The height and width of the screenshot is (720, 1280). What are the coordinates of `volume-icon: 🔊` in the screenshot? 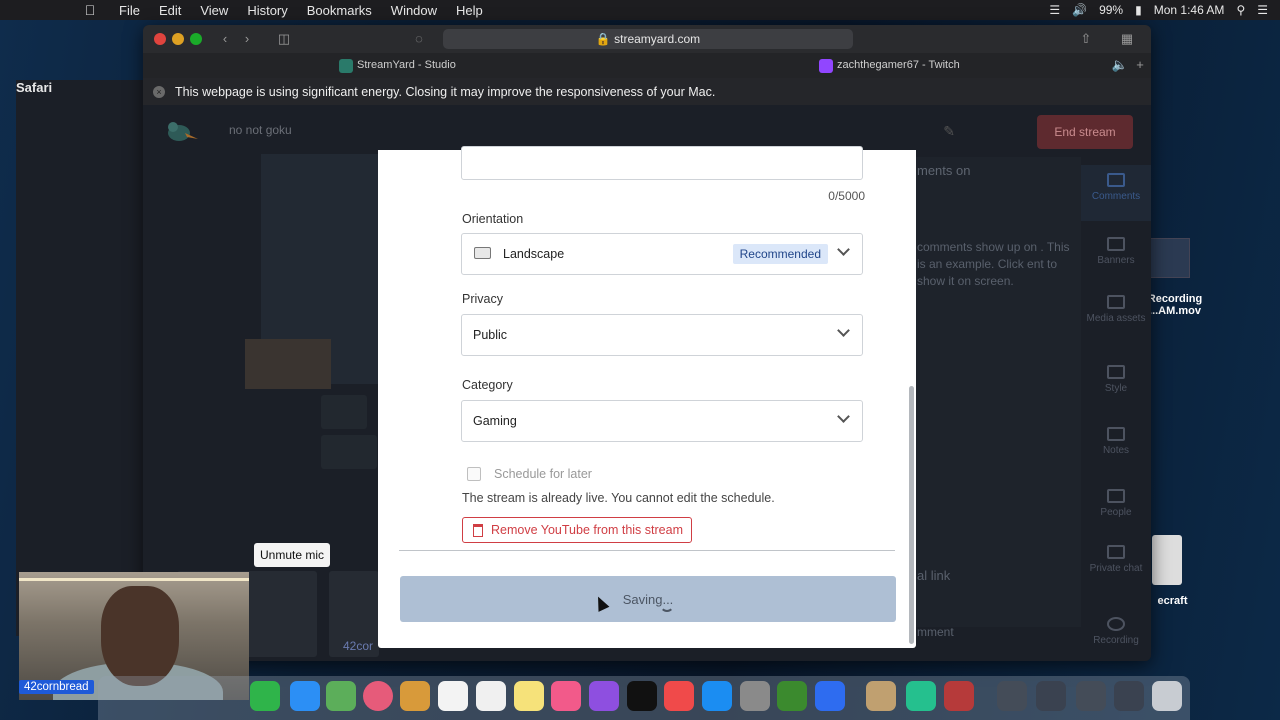 It's located at (1079, 10).